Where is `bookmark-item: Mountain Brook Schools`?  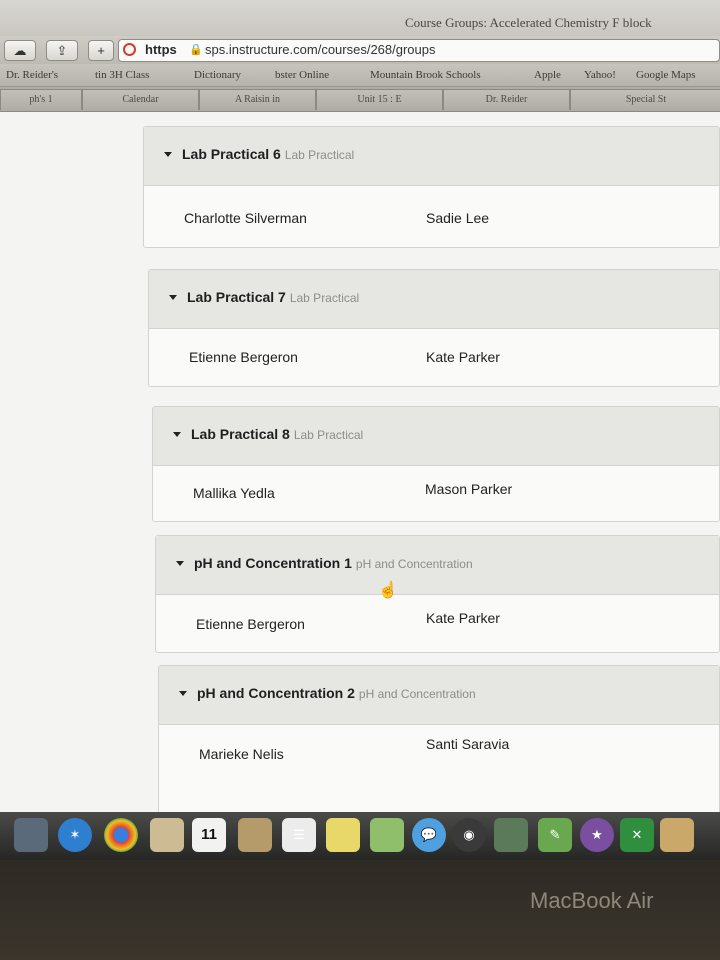 bookmark-item: Mountain Brook Schools is located at coordinates (425, 75).